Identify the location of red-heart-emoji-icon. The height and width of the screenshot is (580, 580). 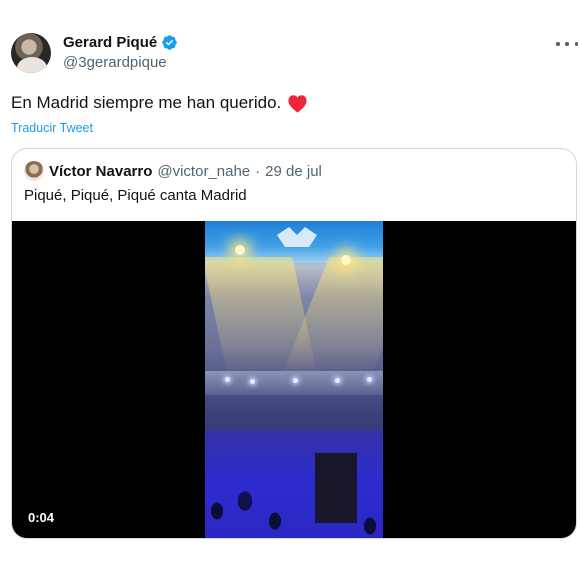
(297, 103).